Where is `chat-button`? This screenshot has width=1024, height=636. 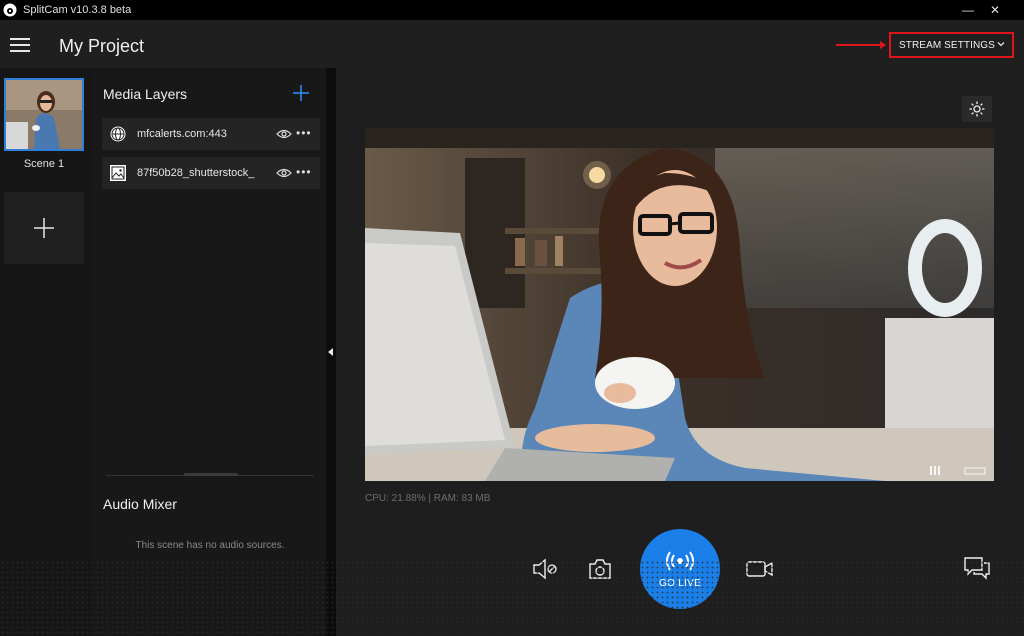 chat-button is located at coordinates (977, 568).